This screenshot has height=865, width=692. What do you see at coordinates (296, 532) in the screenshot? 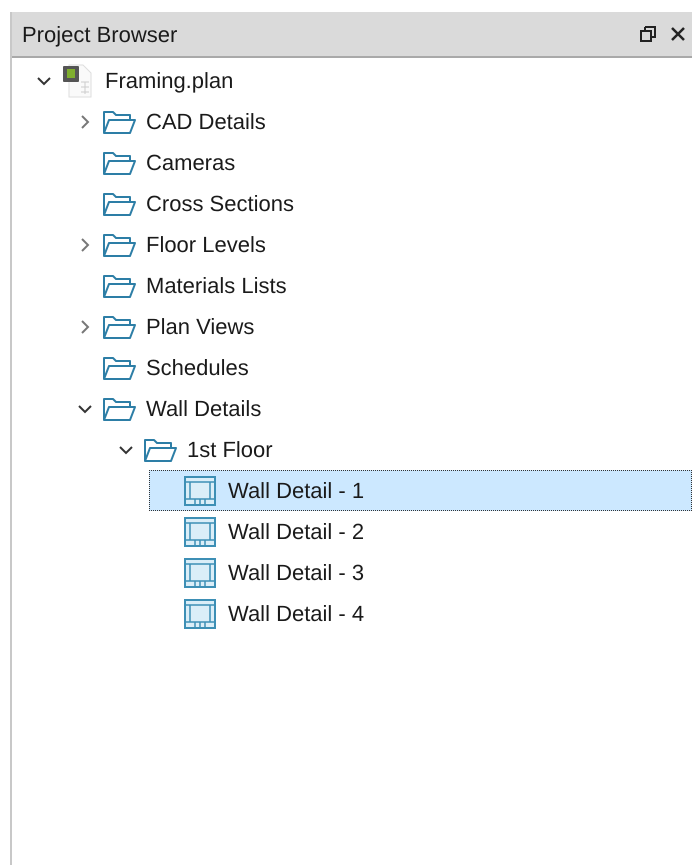
I see `item-label: Wall Detail - 2` at bounding box center [296, 532].